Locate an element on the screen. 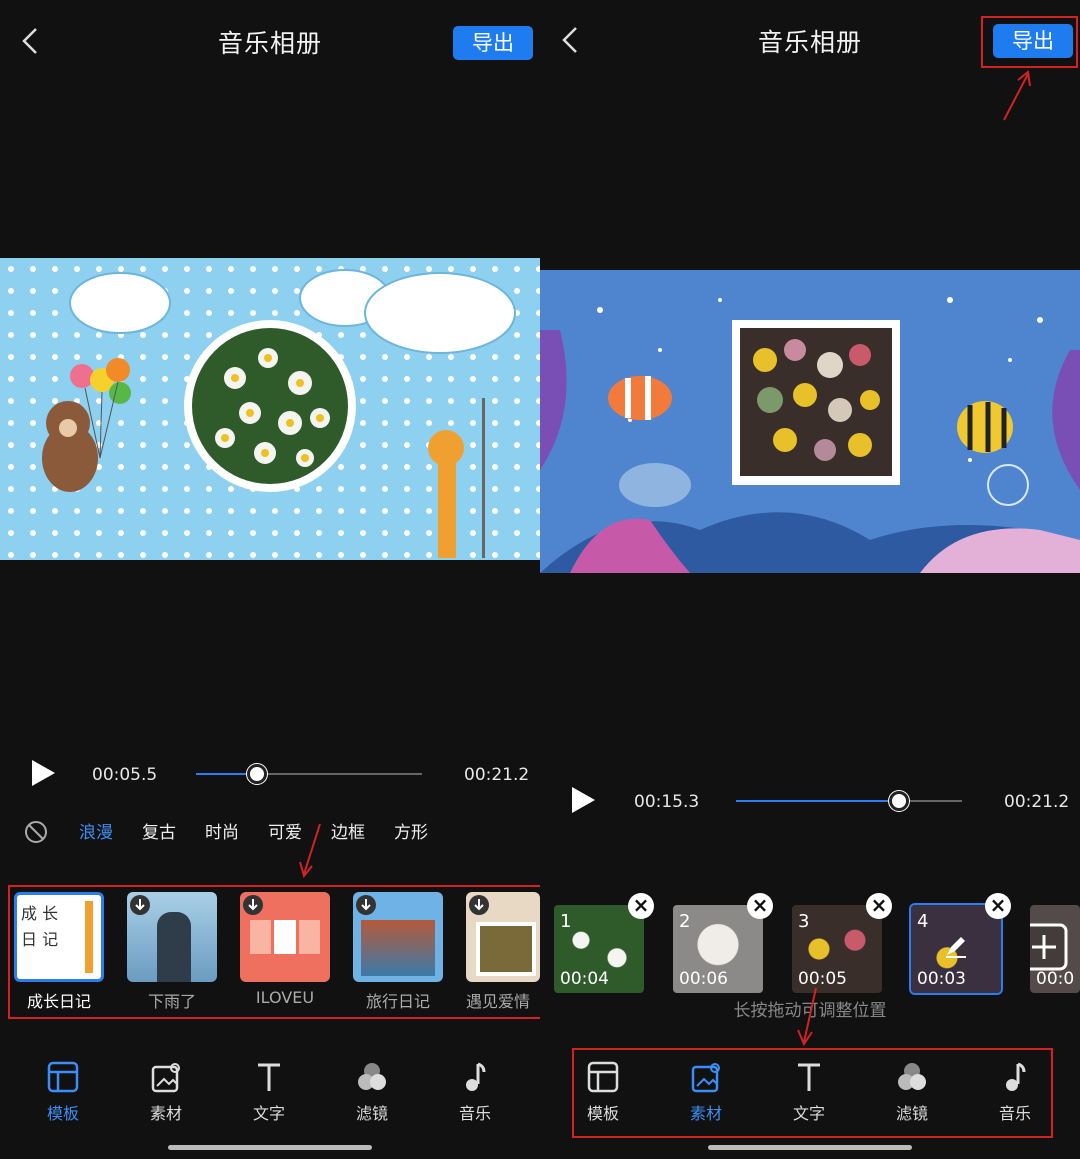 This screenshot has height=1159, width=1080. clip-index: 1 is located at coordinates (566, 921).